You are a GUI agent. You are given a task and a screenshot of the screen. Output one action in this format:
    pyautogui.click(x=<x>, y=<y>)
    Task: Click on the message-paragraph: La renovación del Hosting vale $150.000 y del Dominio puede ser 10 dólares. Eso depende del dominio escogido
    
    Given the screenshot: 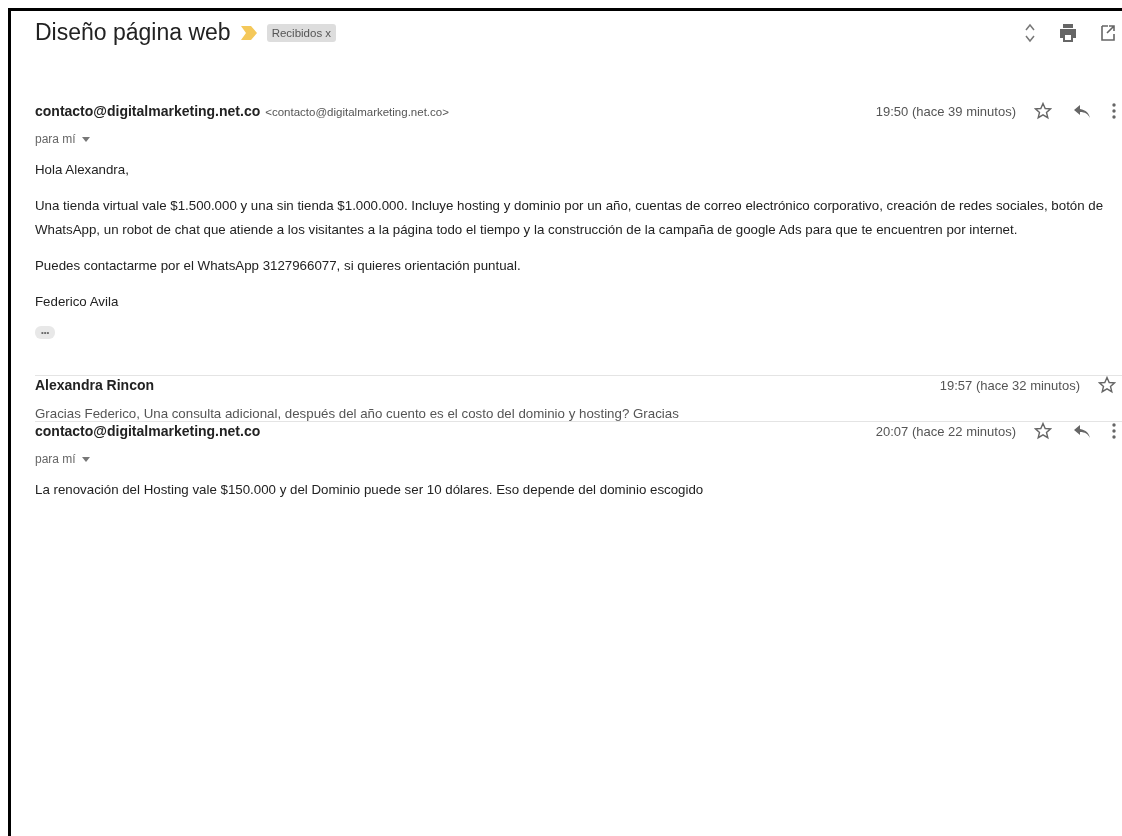 What is the action you would take?
    pyautogui.click(x=370, y=490)
    